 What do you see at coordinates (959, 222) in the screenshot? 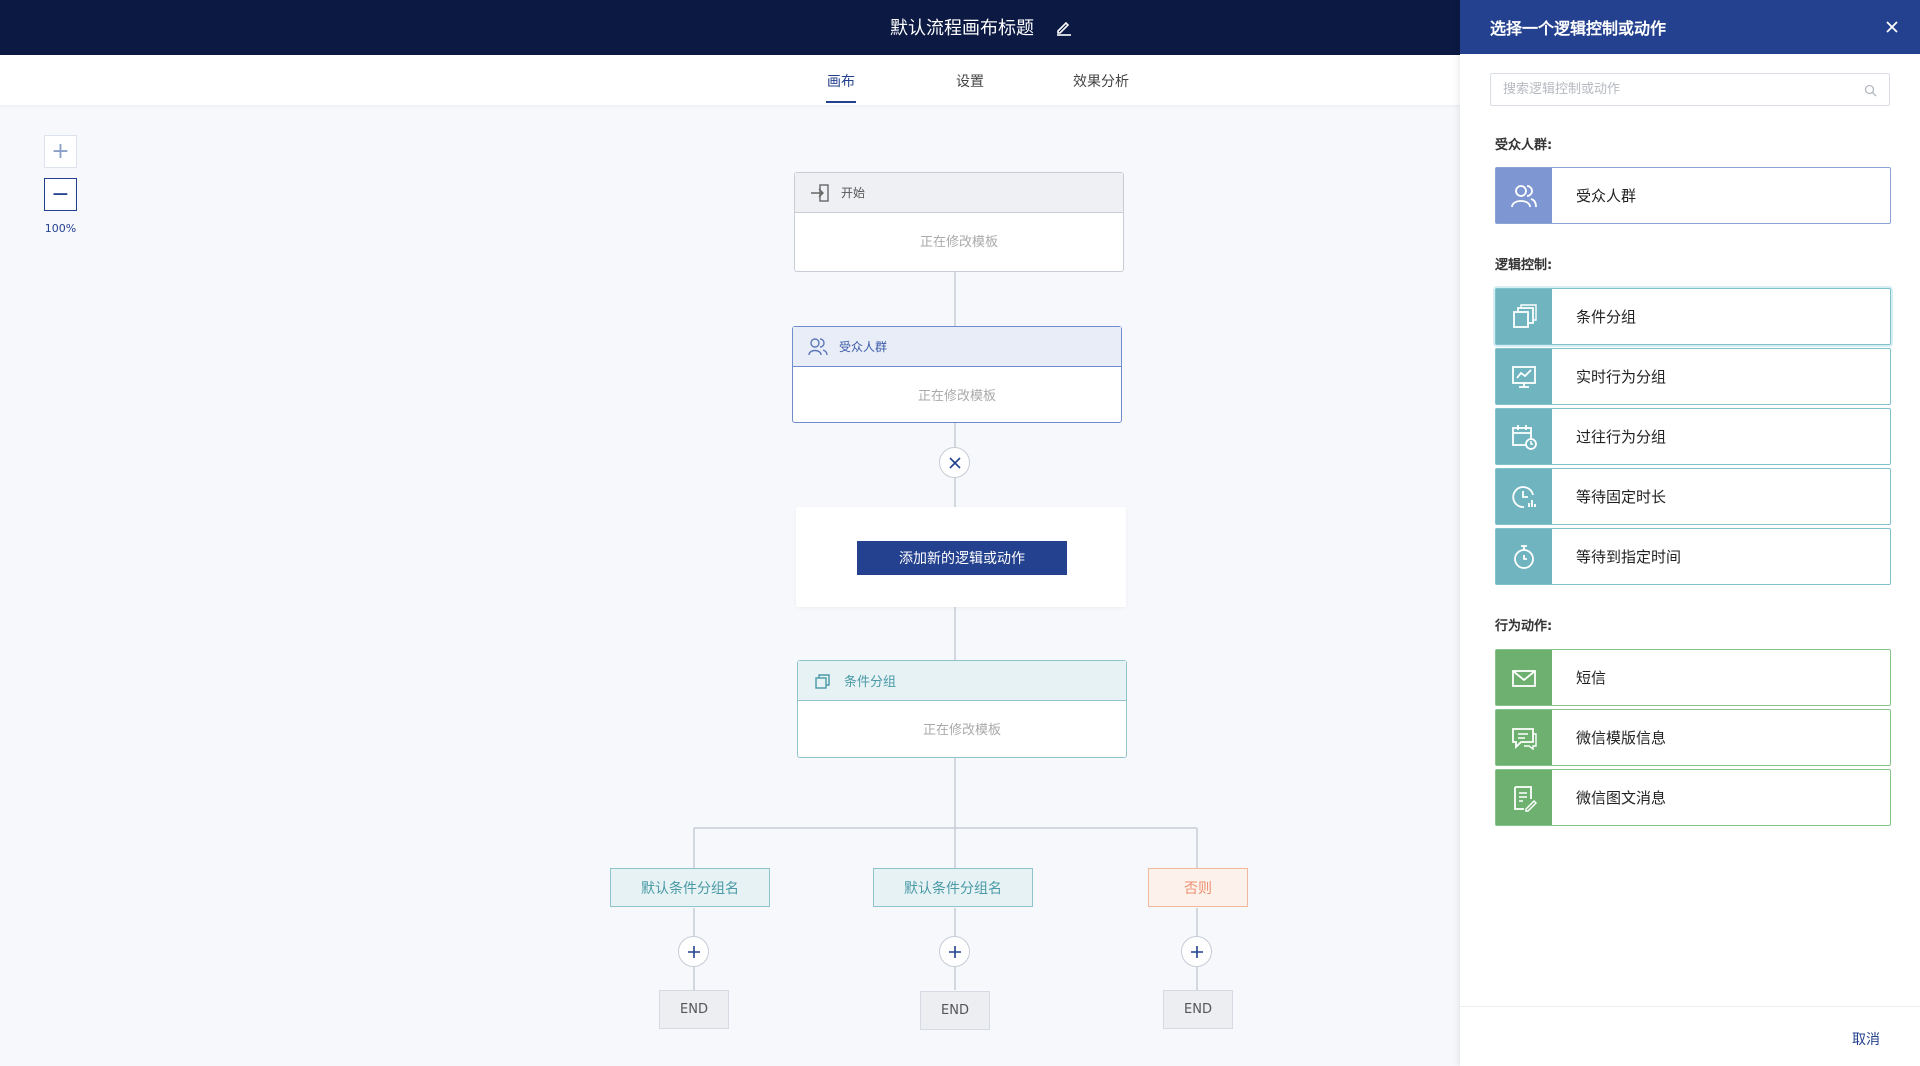
I see `start-node: 开始 正在修改模板` at bounding box center [959, 222].